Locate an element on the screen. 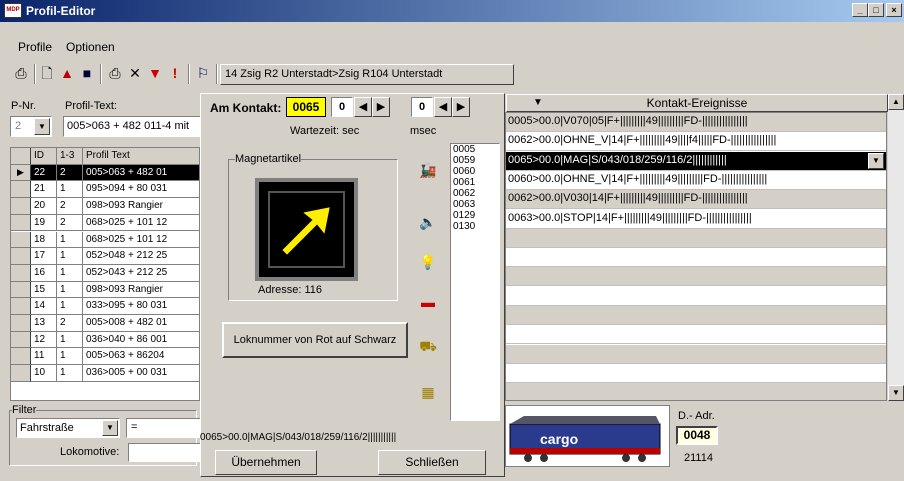 The height and width of the screenshot is (481, 904). table-row: 19 2 068>025 + 101 12 is located at coordinates (105, 223).